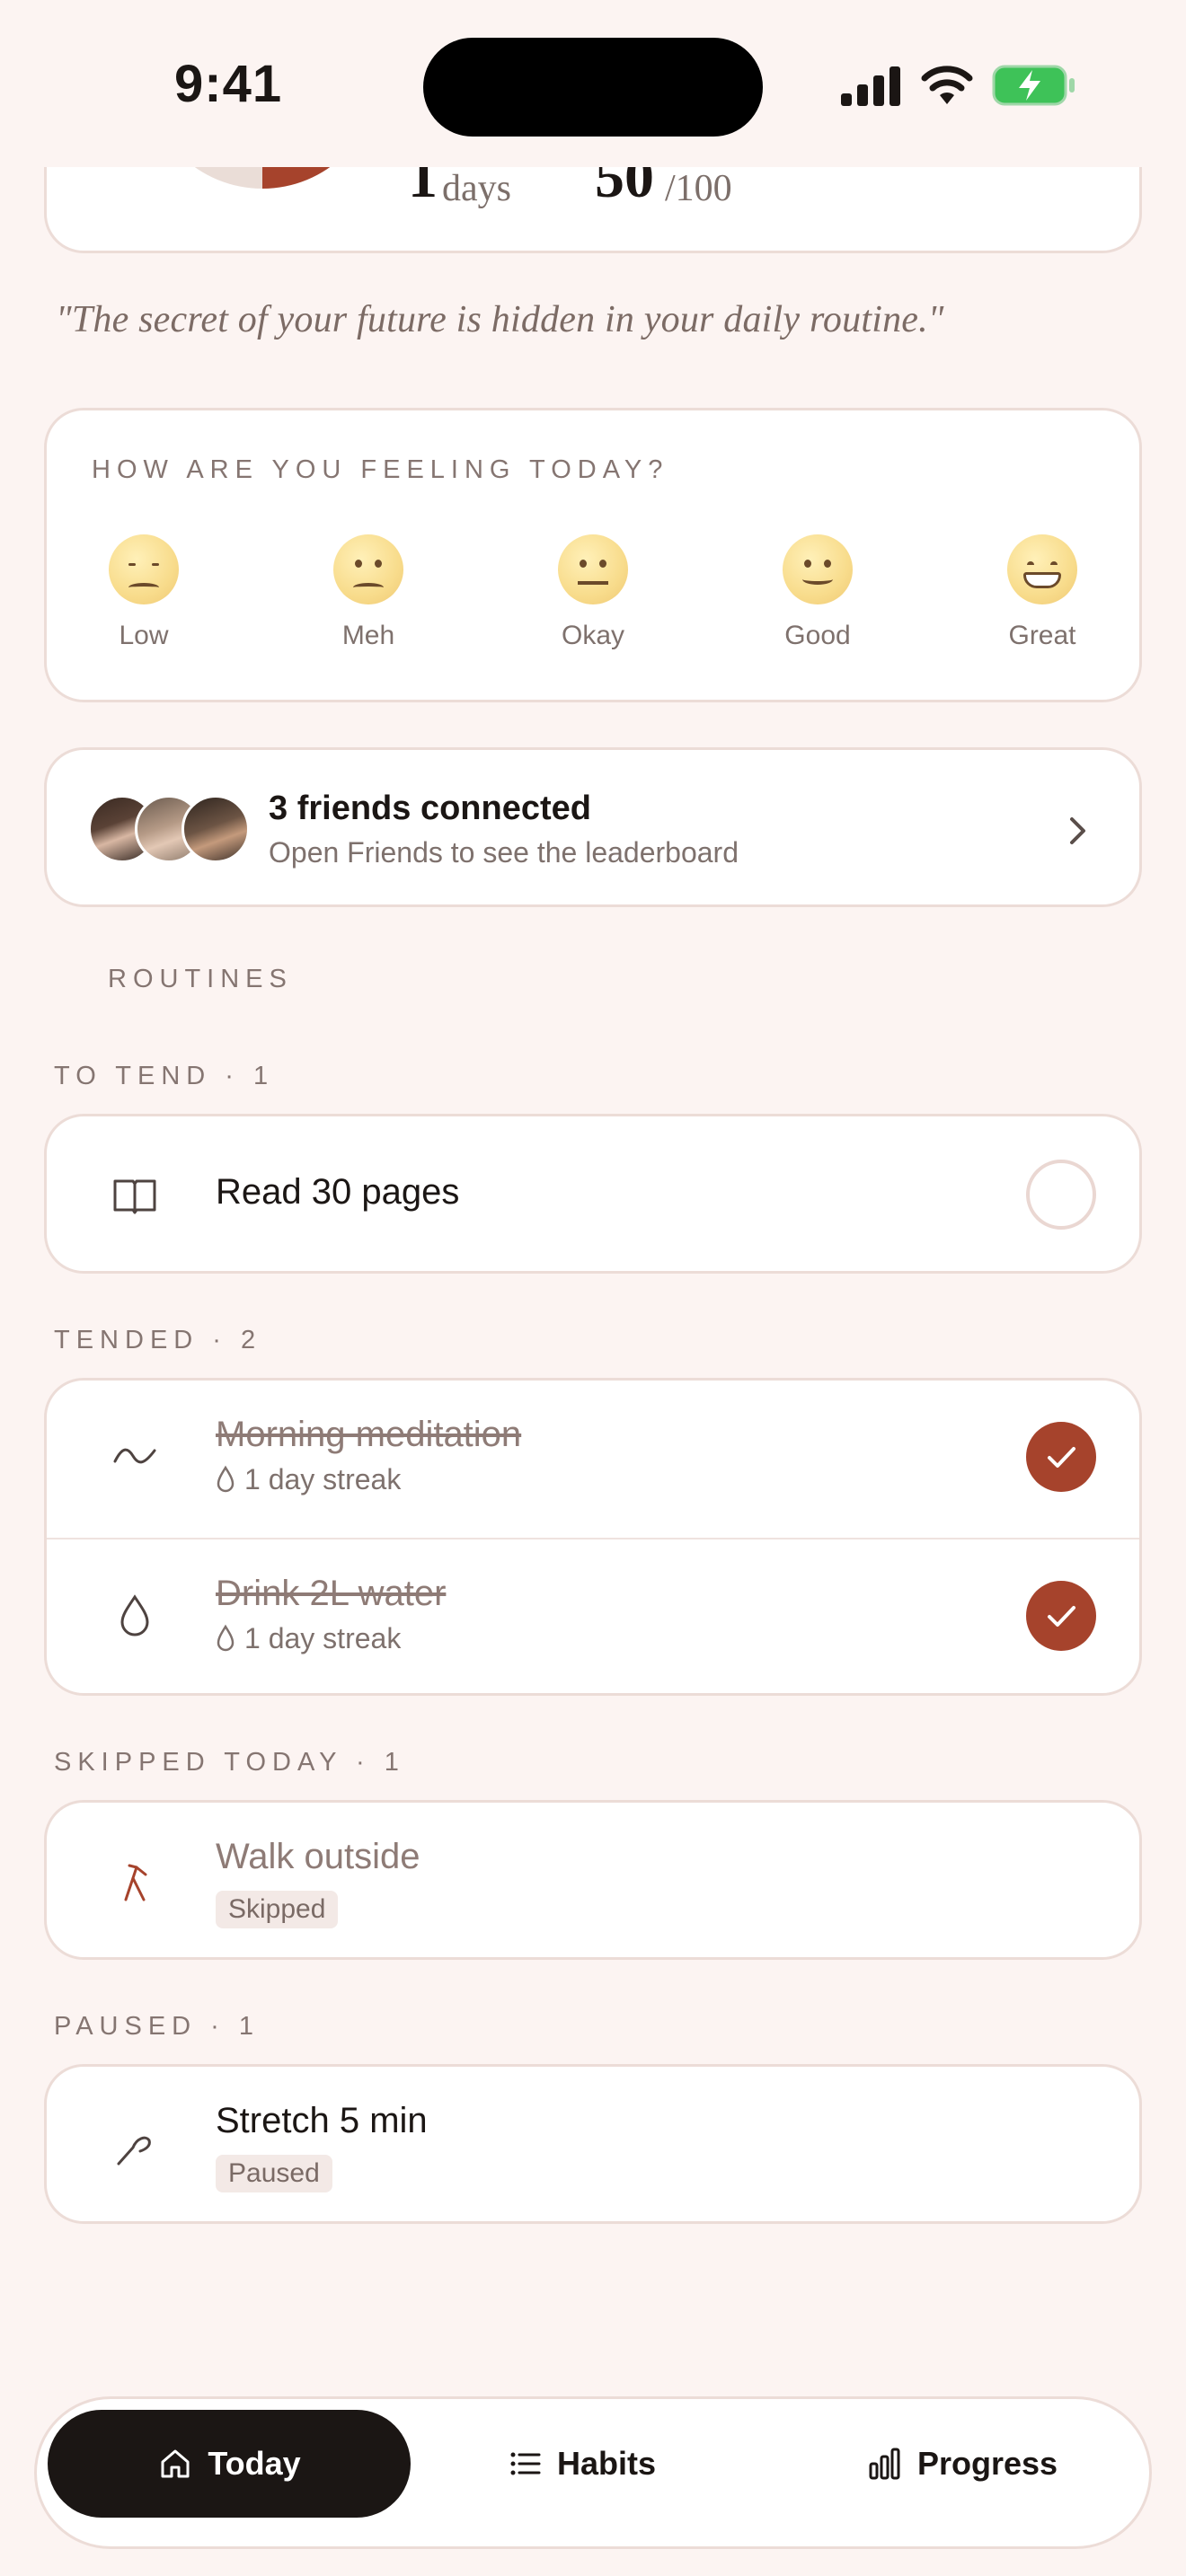  What do you see at coordinates (318, 1856) in the screenshot?
I see `habit-title: Walk outside` at bounding box center [318, 1856].